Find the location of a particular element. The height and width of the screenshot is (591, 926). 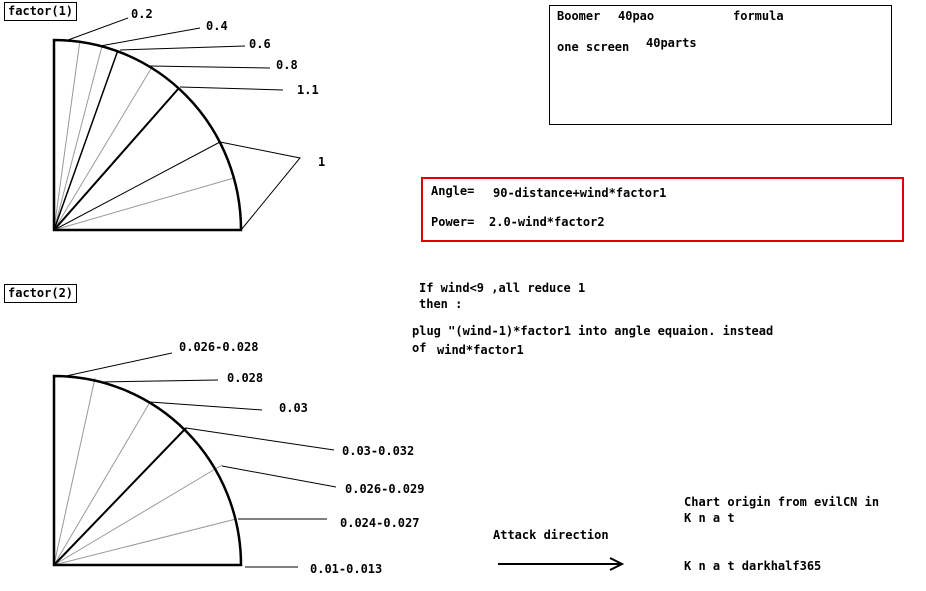

angle-expression: 90-distance+wind*factor1 is located at coordinates (580, 193).